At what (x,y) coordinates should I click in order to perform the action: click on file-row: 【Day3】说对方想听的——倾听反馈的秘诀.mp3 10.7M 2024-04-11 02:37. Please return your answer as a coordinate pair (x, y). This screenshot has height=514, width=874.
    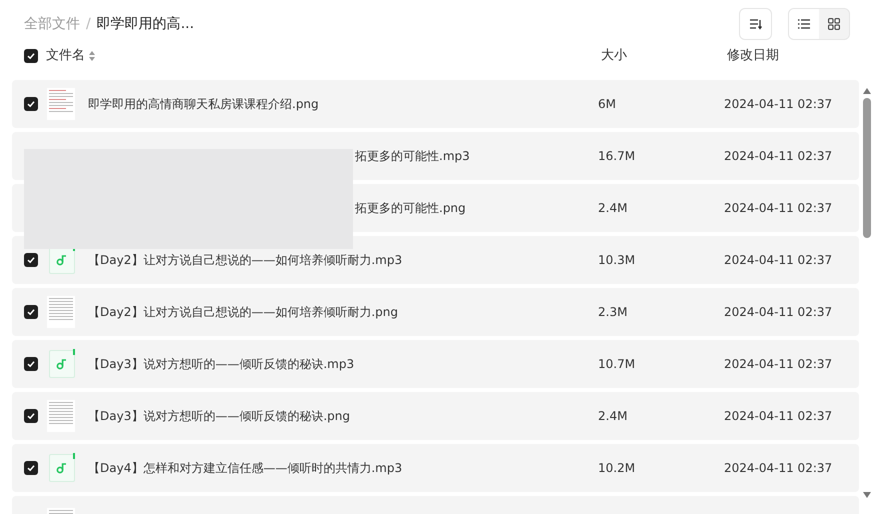
    Looking at the image, I should click on (435, 364).